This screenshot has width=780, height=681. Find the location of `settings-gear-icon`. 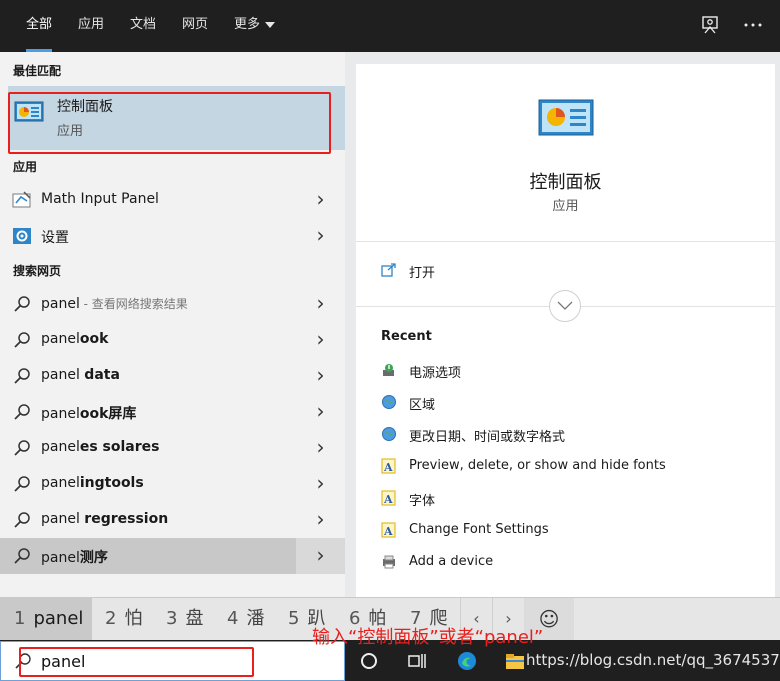

settings-gear-icon is located at coordinates (22, 236).